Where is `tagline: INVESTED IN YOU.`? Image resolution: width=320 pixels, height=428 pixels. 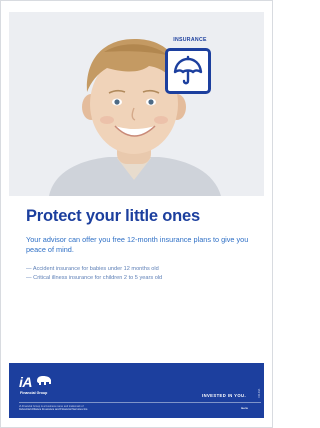 tagline: INVESTED IN YOU. is located at coordinates (224, 395).